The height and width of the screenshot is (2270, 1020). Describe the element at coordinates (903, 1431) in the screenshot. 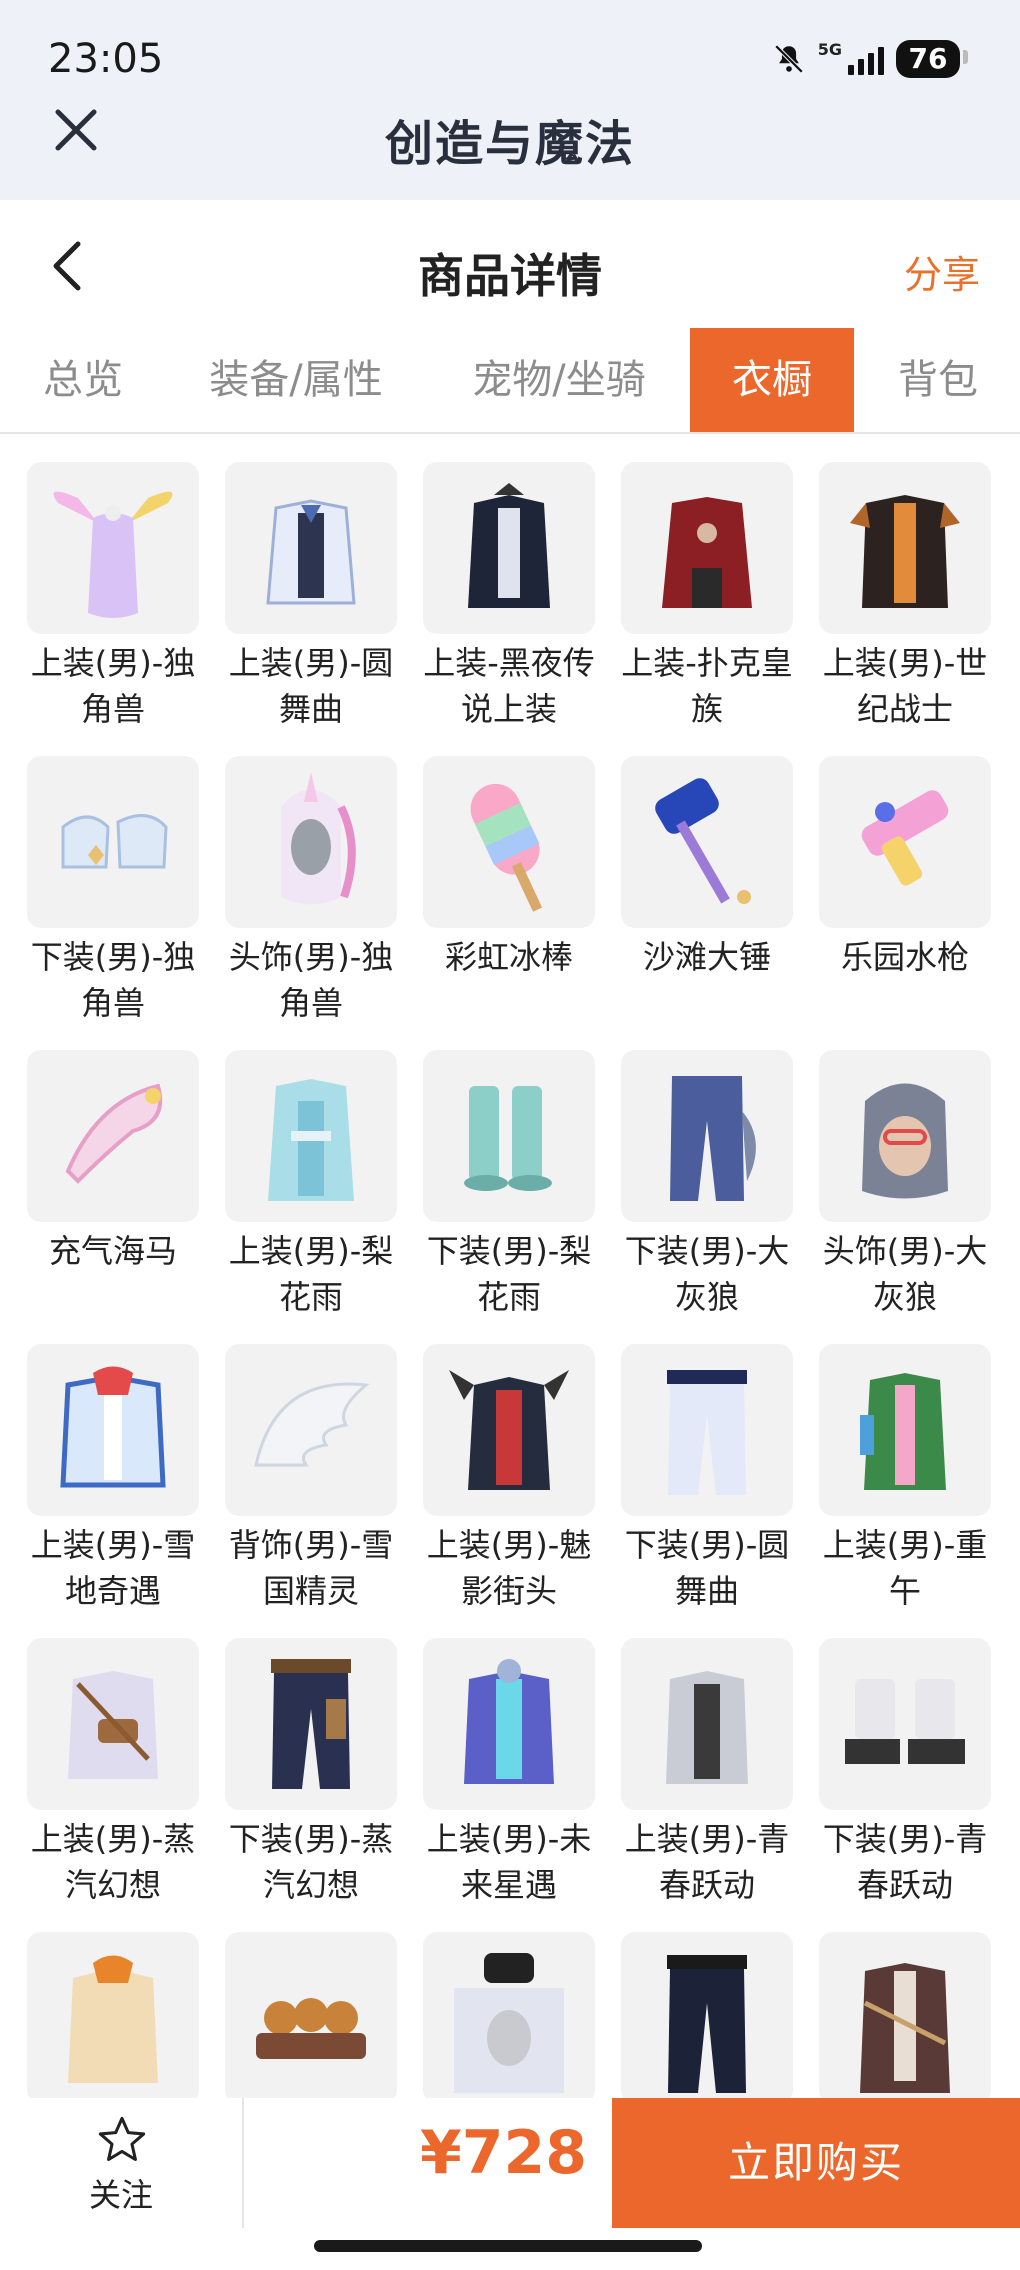

I see `double-fifth-top-icon` at that location.